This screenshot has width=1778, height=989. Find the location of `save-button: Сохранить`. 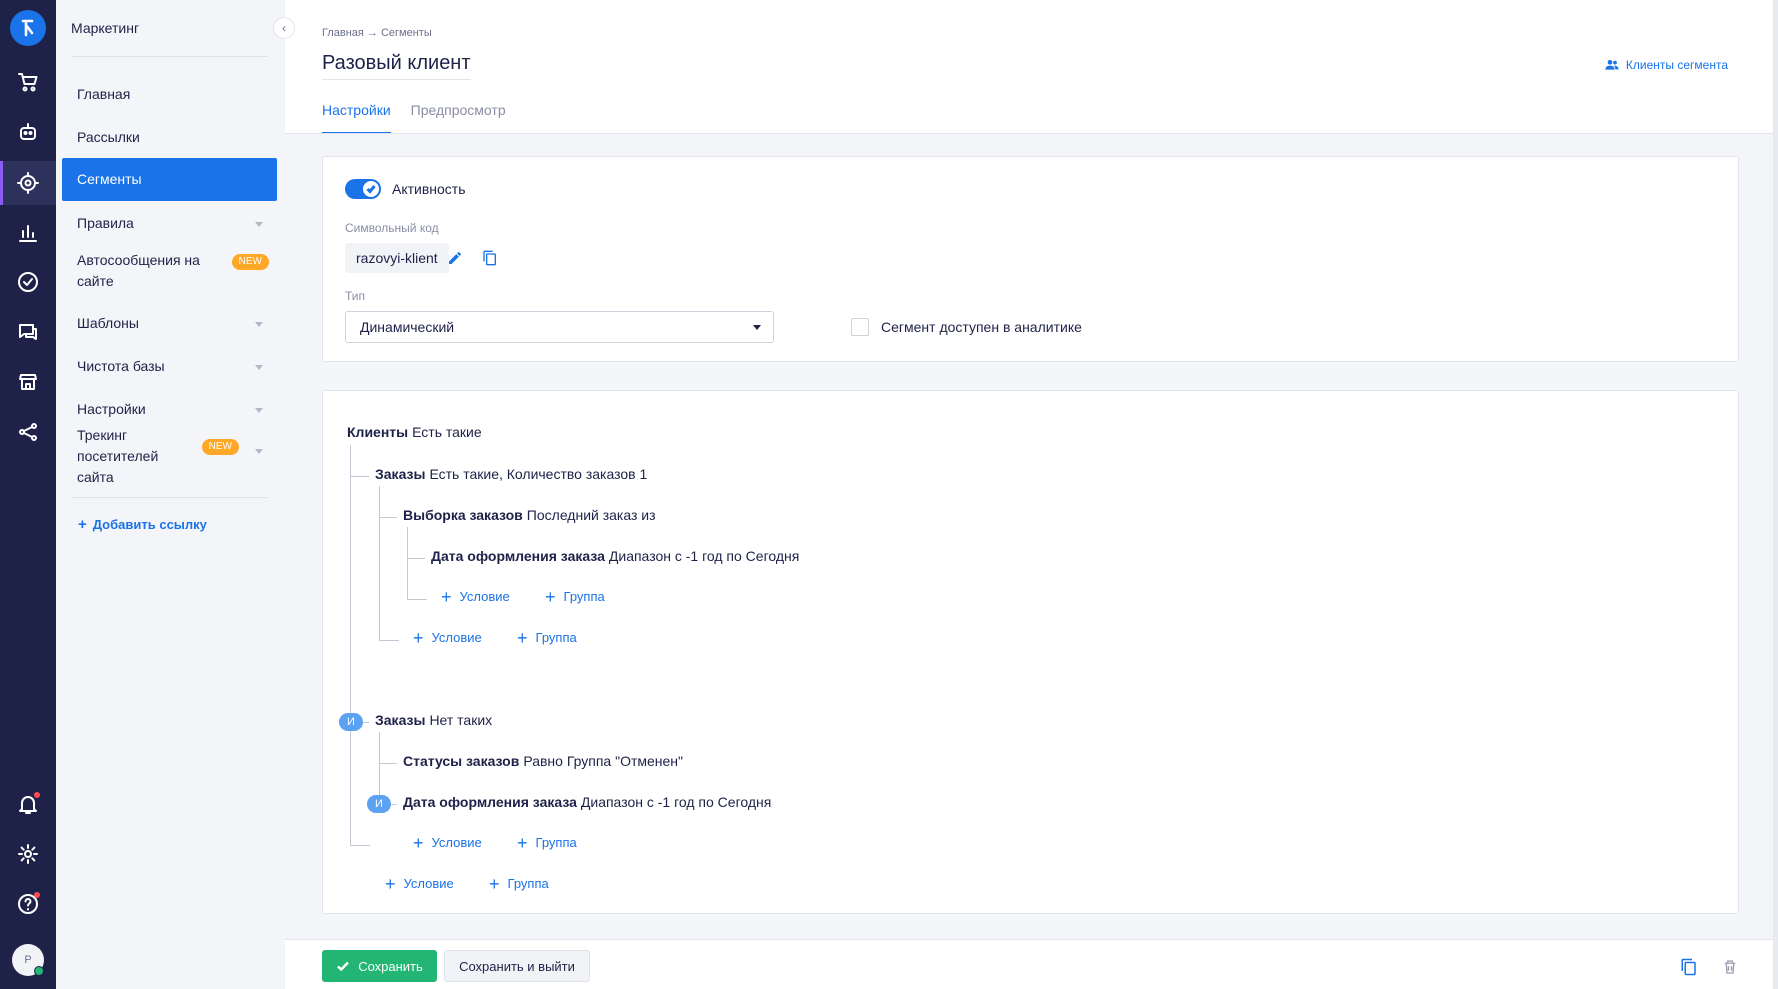

save-button: Сохранить is located at coordinates (379, 966).